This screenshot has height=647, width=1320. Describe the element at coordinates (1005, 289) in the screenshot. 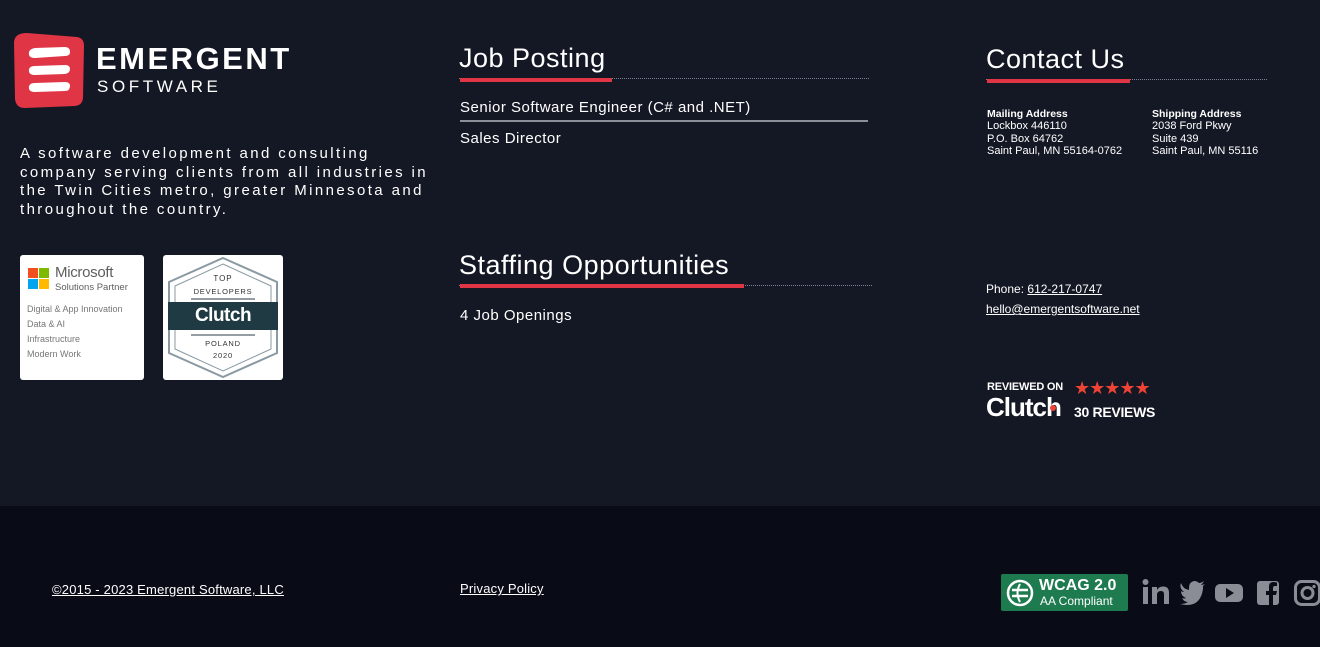

I see `phone-label: Phone:` at that location.